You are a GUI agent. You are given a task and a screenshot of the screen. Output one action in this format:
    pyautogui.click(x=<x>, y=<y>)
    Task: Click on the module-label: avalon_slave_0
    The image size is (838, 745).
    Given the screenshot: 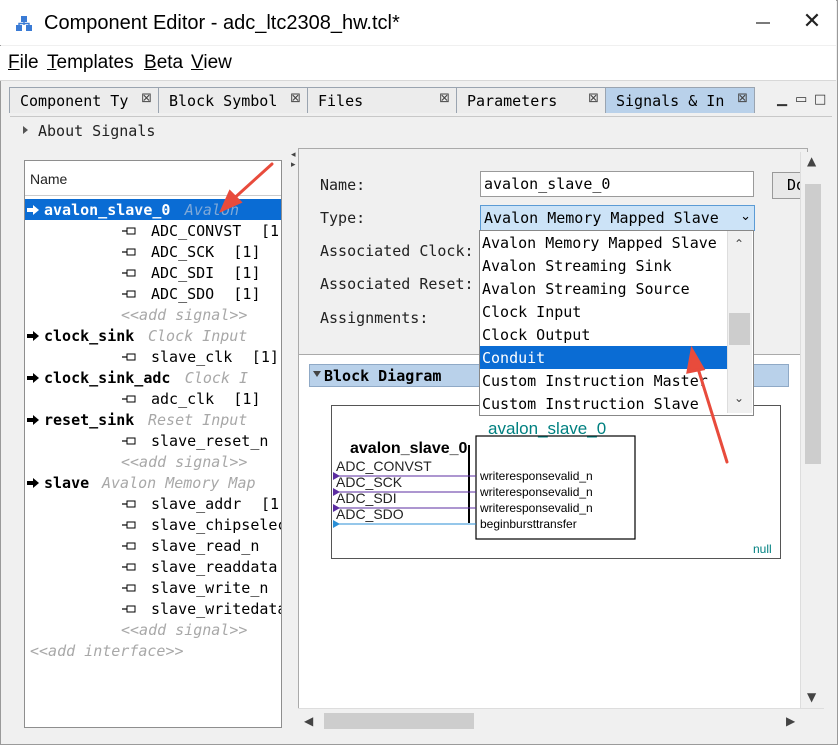 What is the action you would take?
    pyautogui.click(x=547, y=428)
    